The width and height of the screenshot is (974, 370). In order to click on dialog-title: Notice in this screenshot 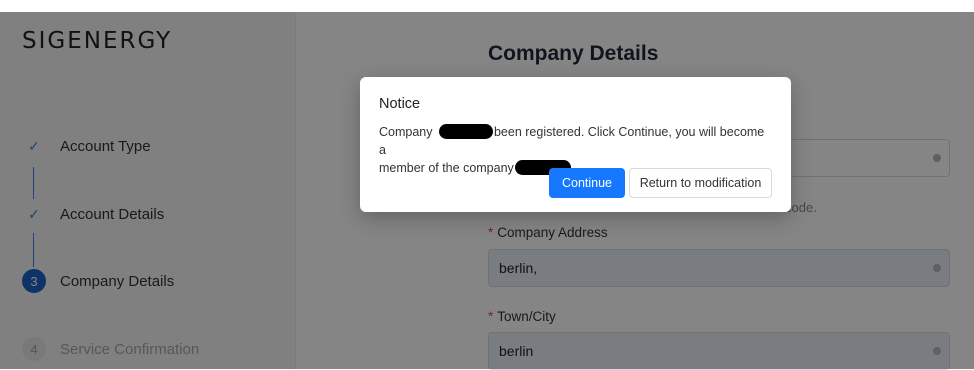, I will do `click(400, 104)`.